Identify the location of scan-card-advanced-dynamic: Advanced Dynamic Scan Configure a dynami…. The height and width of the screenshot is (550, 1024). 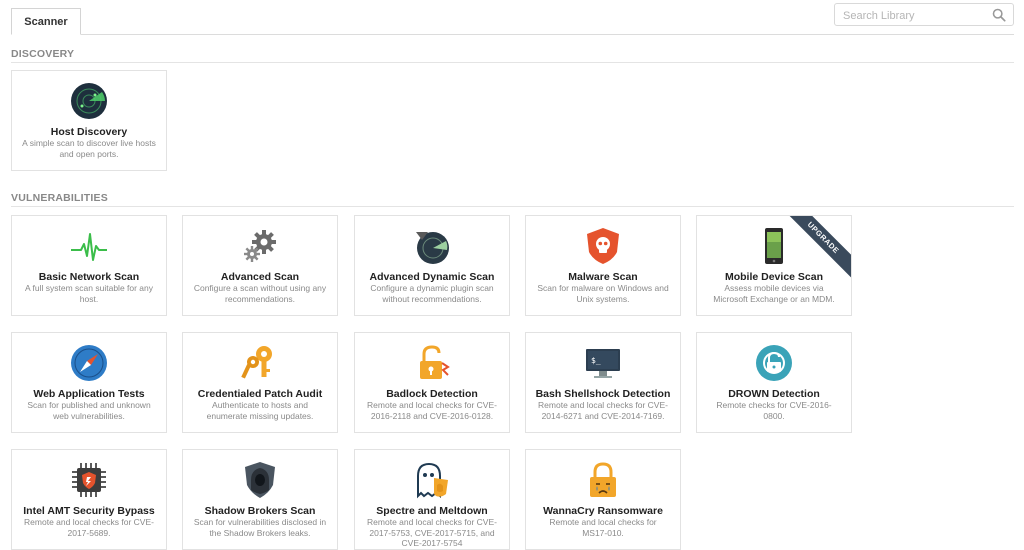
(432, 265).